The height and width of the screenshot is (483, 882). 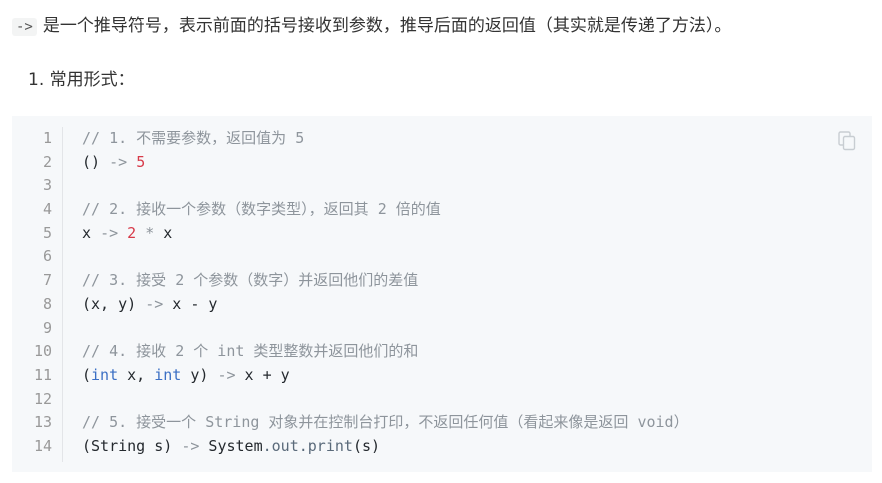 What do you see at coordinates (330, 445) in the screenshot?
I see `code-token: print` at bounding box center [330, 445].